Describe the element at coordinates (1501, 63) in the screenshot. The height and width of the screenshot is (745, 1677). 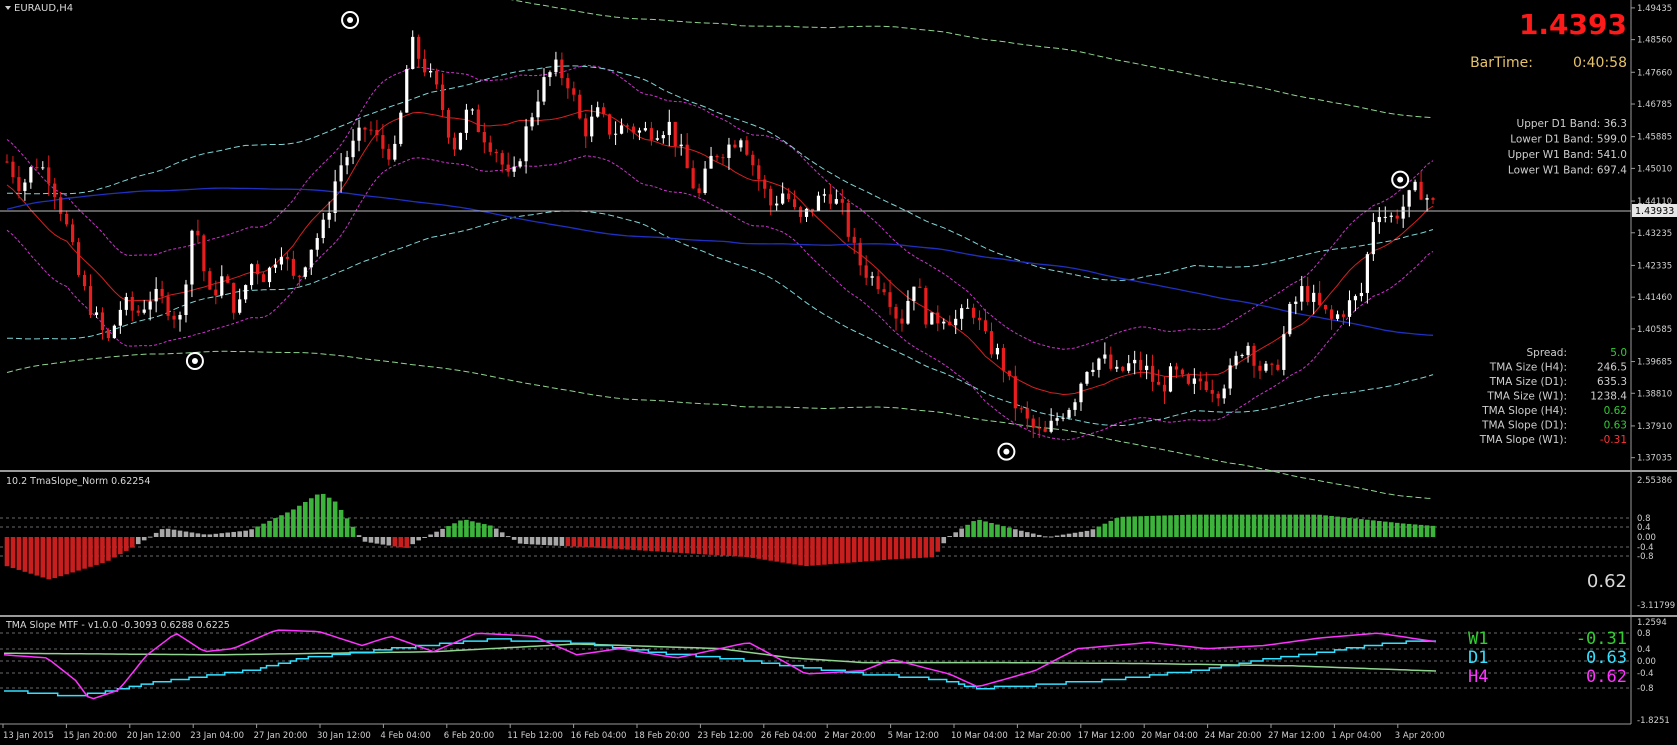
I see `bartime-label: BarTime:` at that location.